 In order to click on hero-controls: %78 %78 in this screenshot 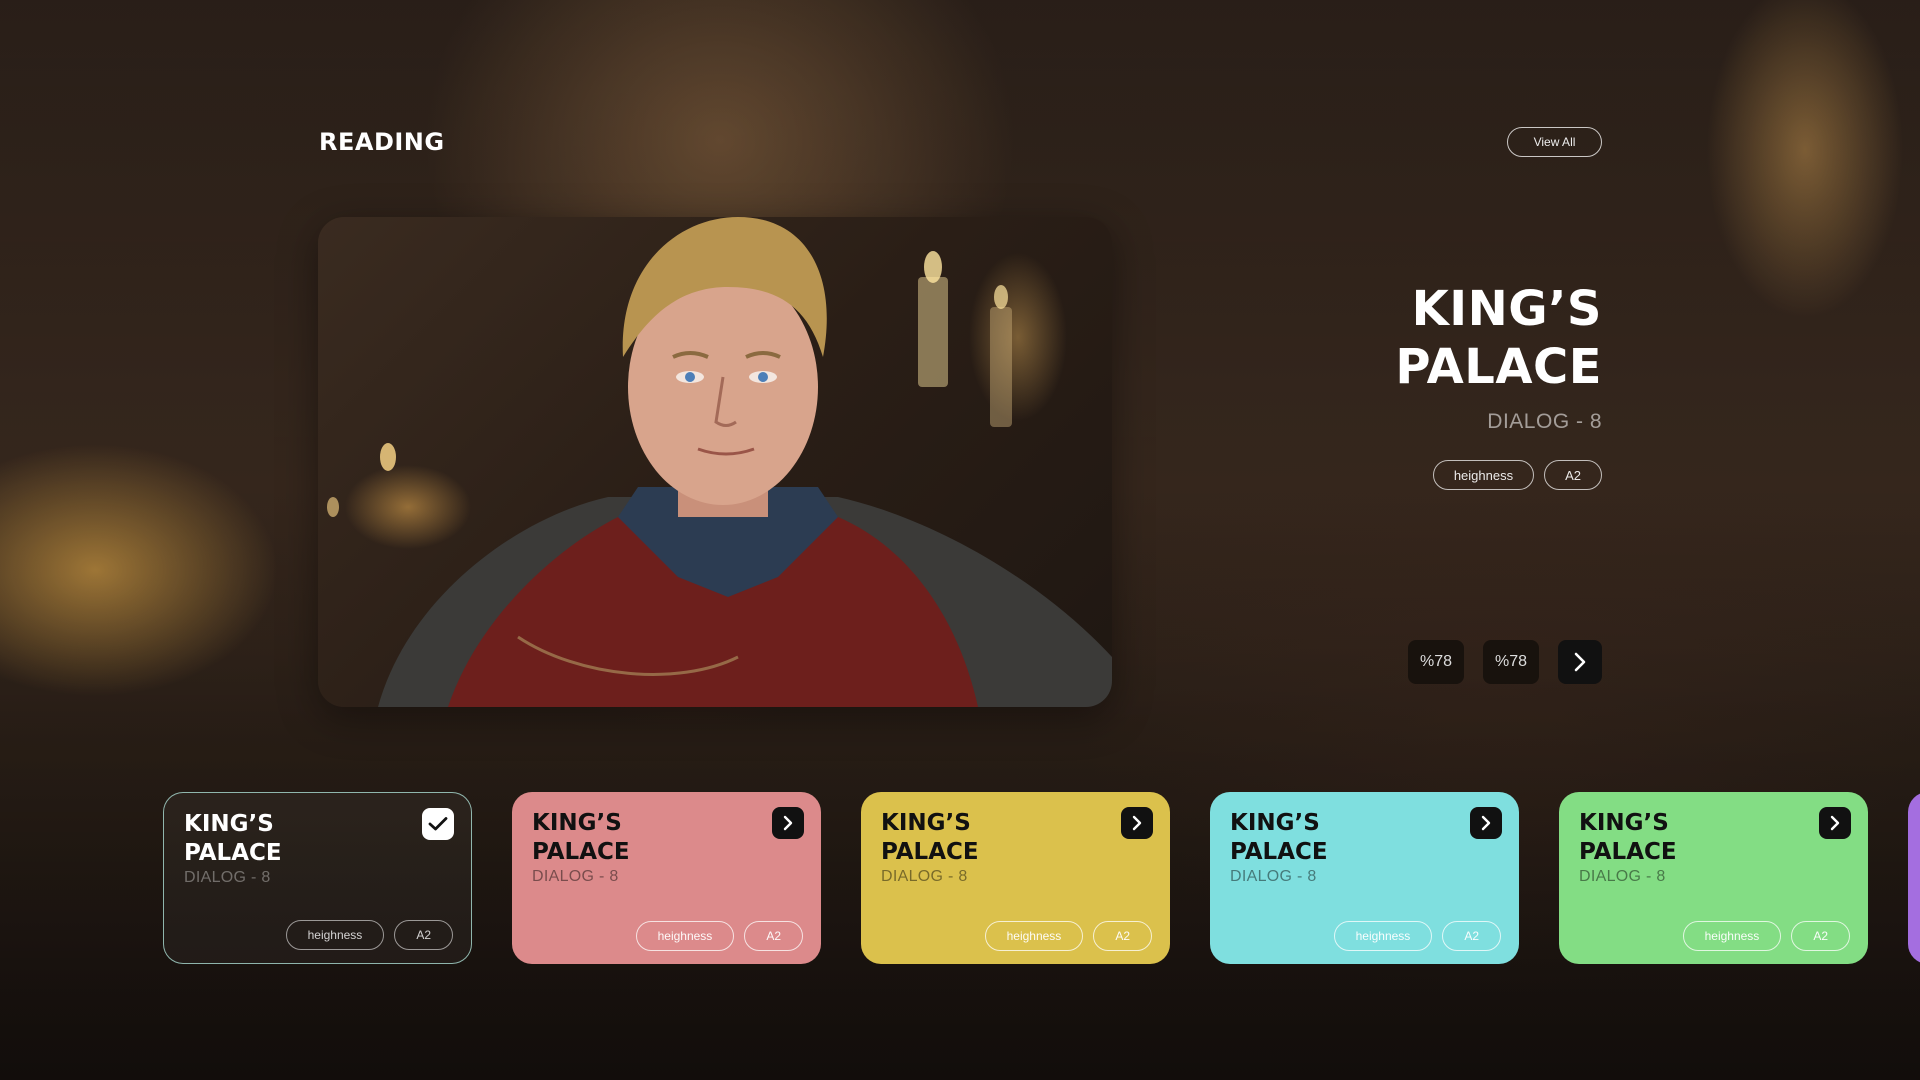, I will do `click(1505, 662)`.